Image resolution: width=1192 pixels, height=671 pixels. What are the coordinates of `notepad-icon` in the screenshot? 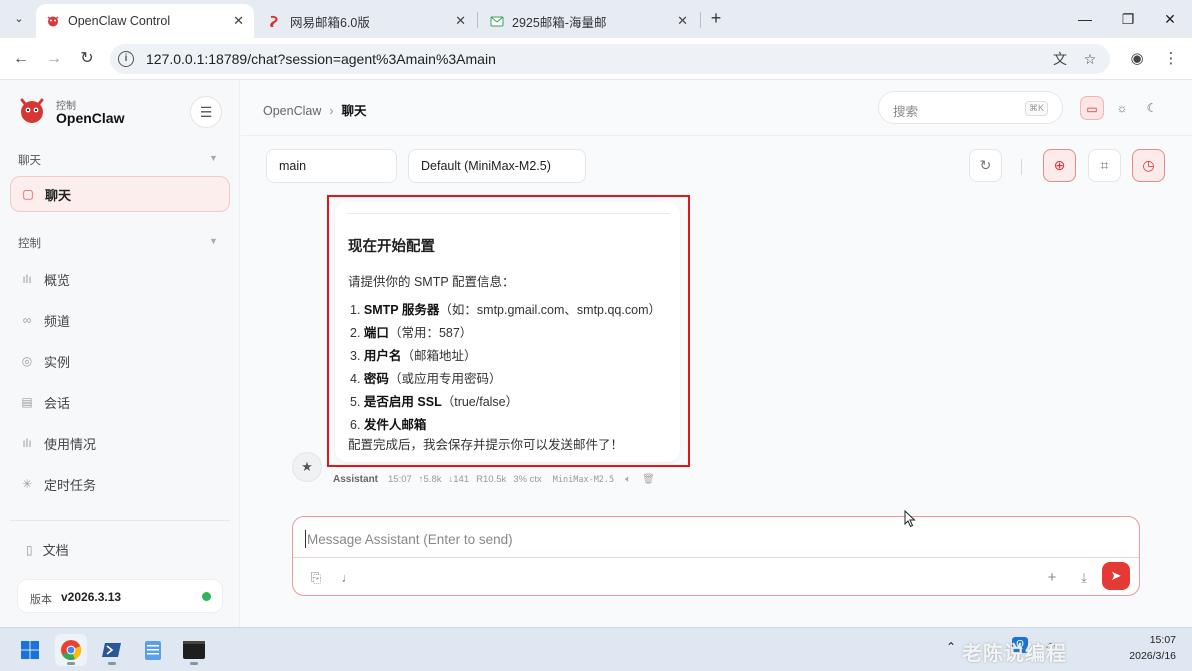 It's located at (153, 650).